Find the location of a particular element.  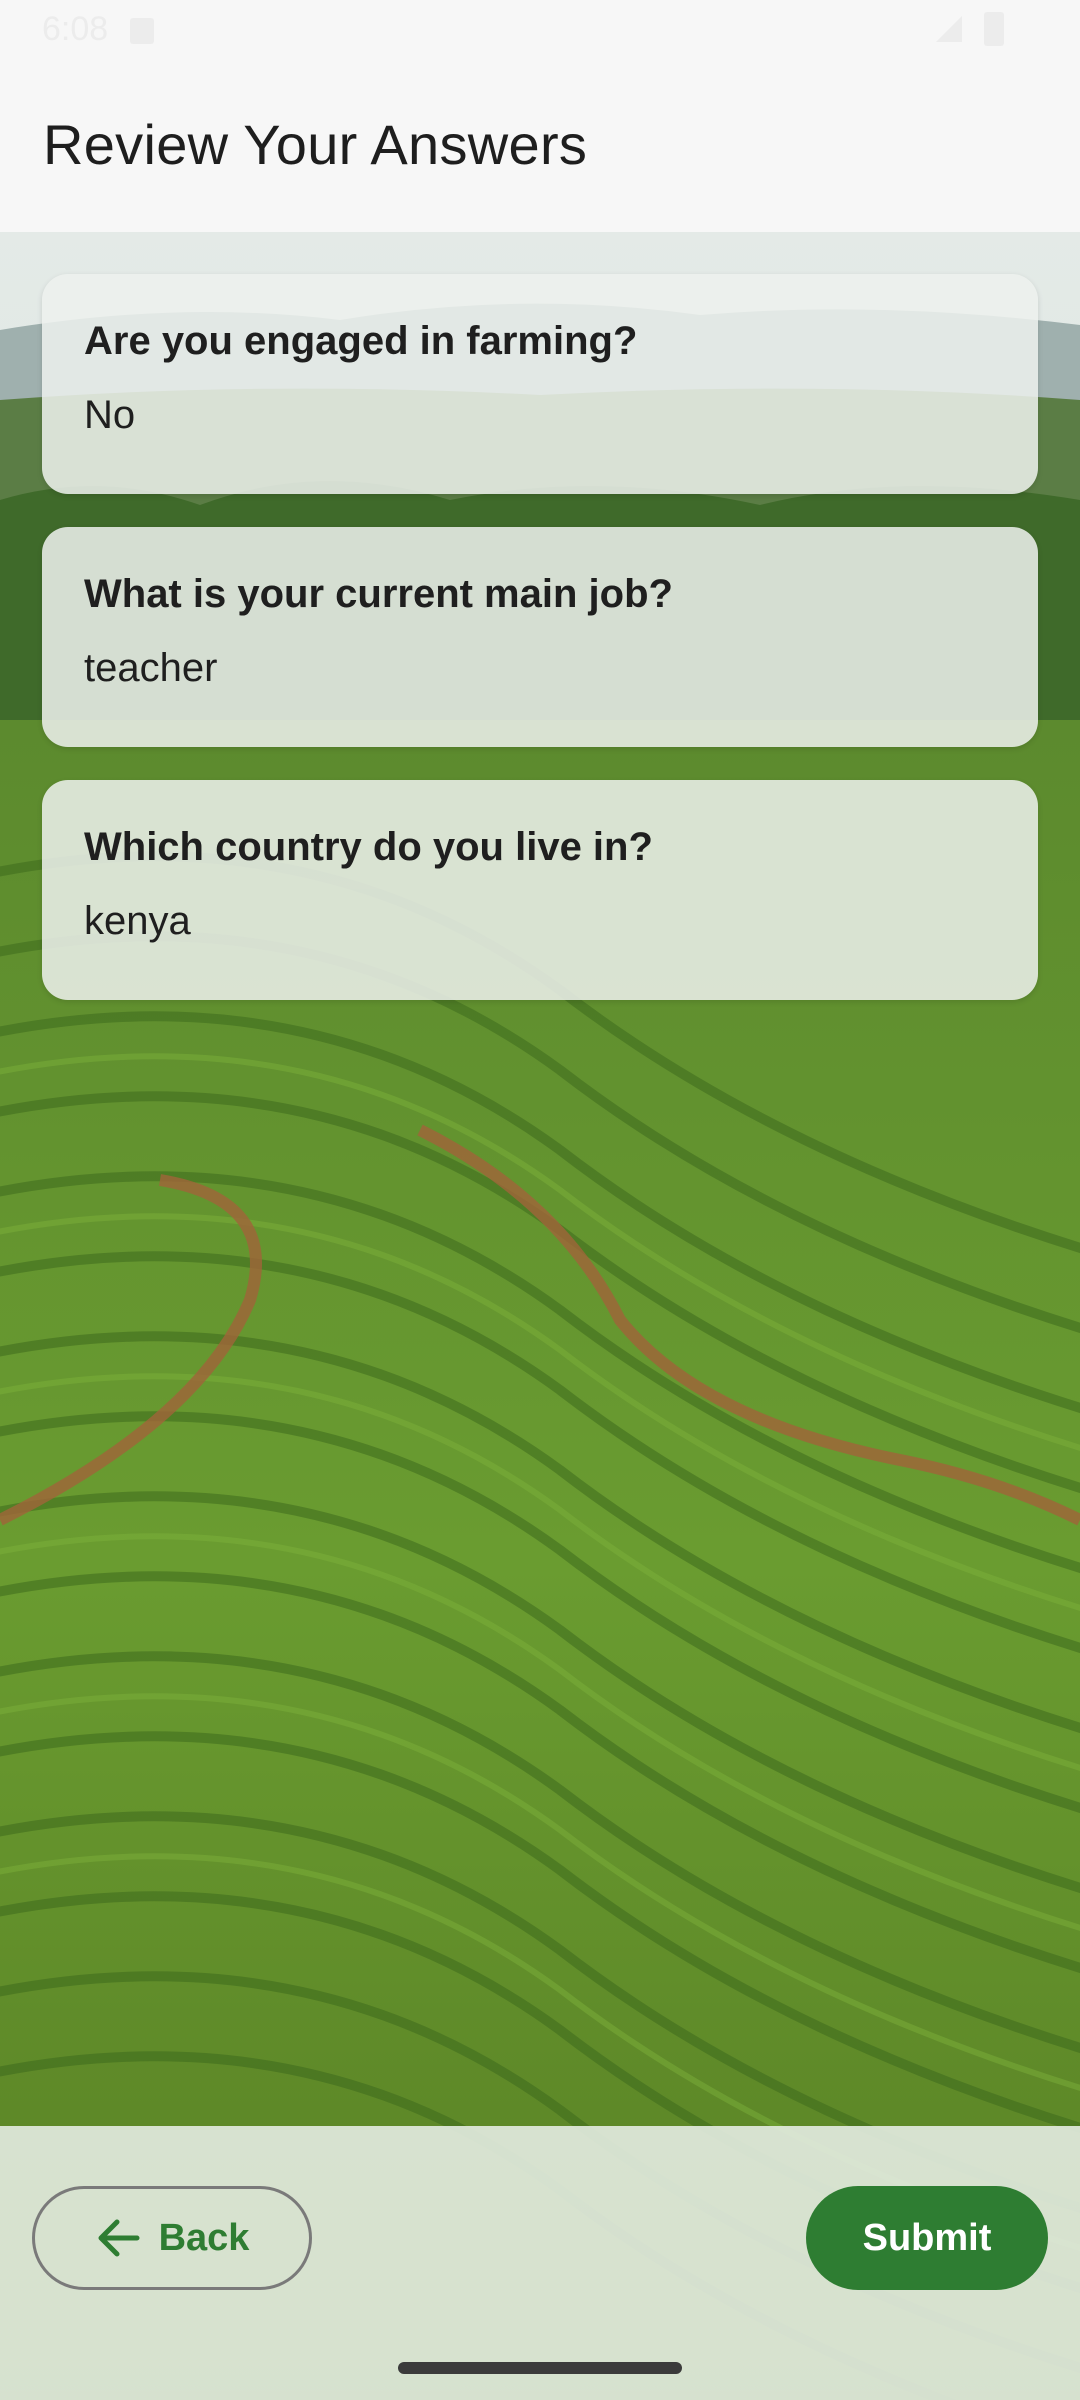

signal-icon is located at coordinates (949, 29).